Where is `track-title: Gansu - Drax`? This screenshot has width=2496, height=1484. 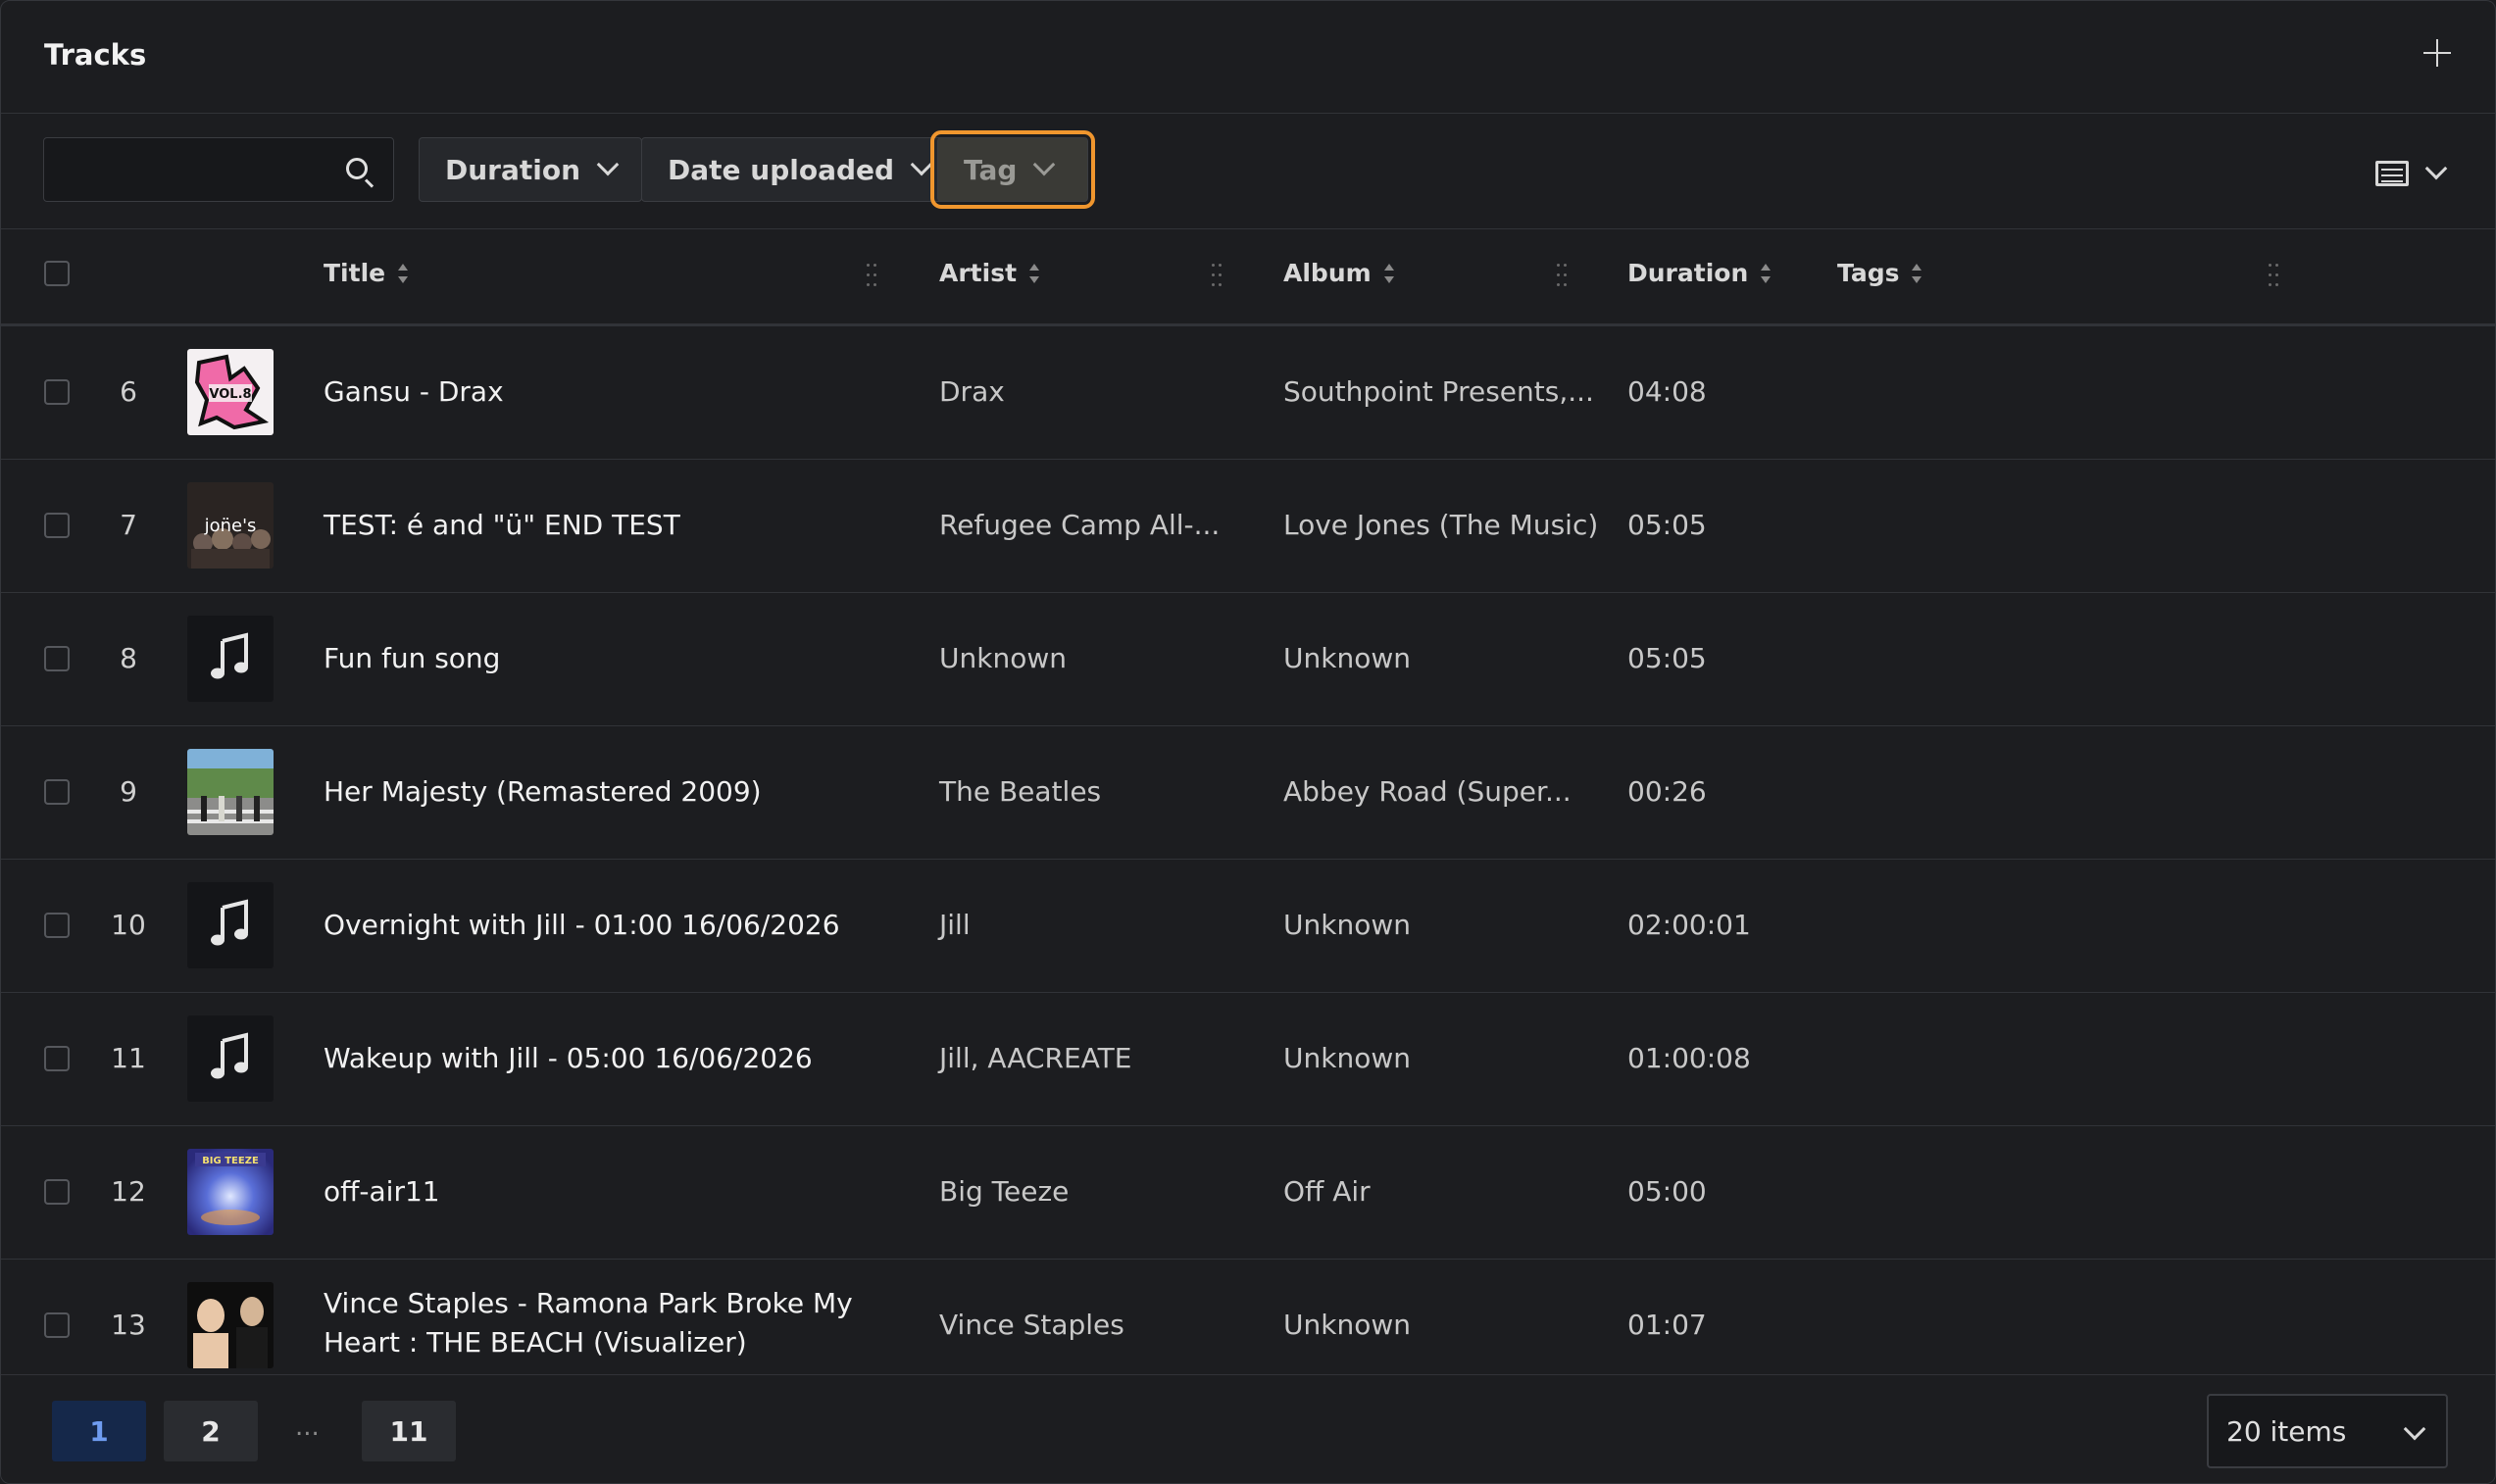
track-title: Gansu - Drax is located at coordinates (414, 391).